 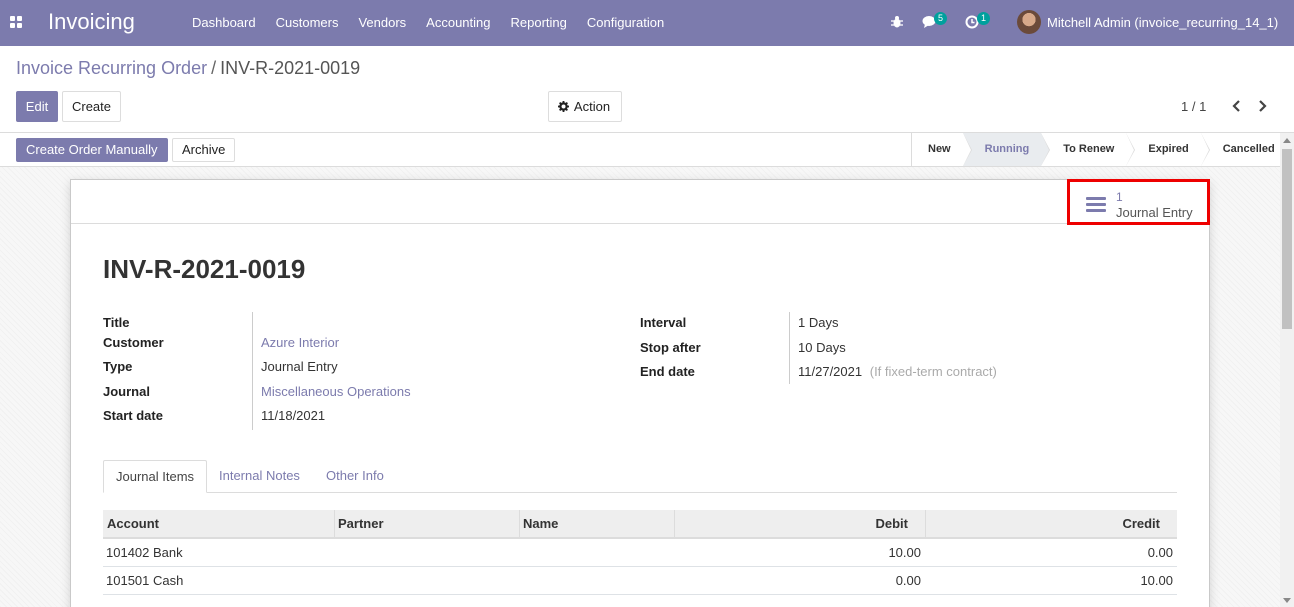 What do you see at coordinates (155, 476) in the screenshot?
I see `tab-journal-items: Journal Items` at bounding box center [155, 476].